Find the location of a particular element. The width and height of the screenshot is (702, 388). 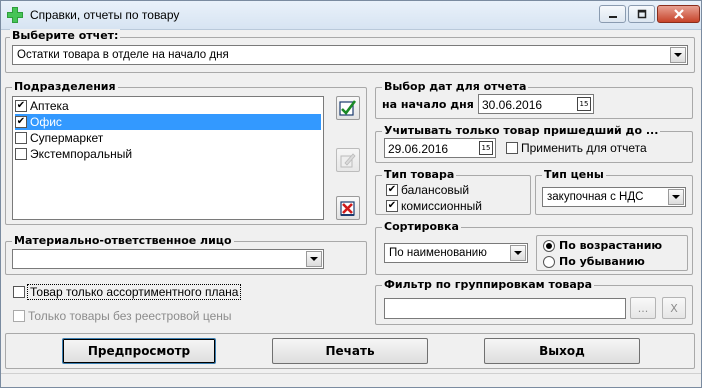

report-select: Остатки товара в отделе на начало дня is located at coordinates (350, 55).